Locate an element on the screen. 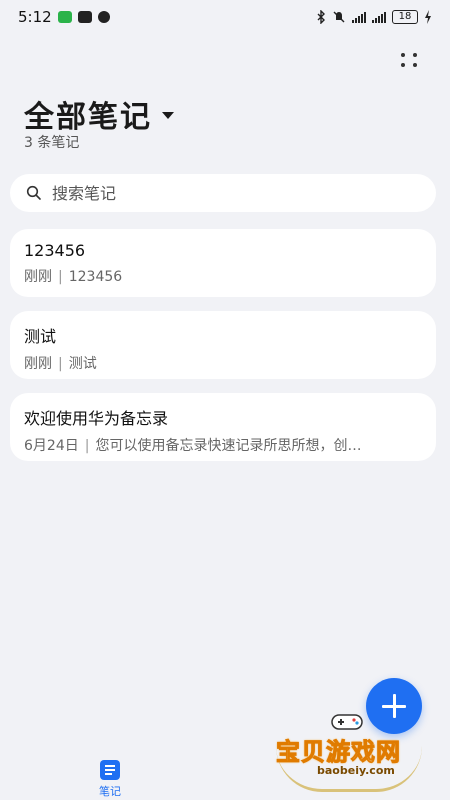 The height and width of the screenshot is (800, 450). status-time: 5:12 is located at coordinates (35, 17).